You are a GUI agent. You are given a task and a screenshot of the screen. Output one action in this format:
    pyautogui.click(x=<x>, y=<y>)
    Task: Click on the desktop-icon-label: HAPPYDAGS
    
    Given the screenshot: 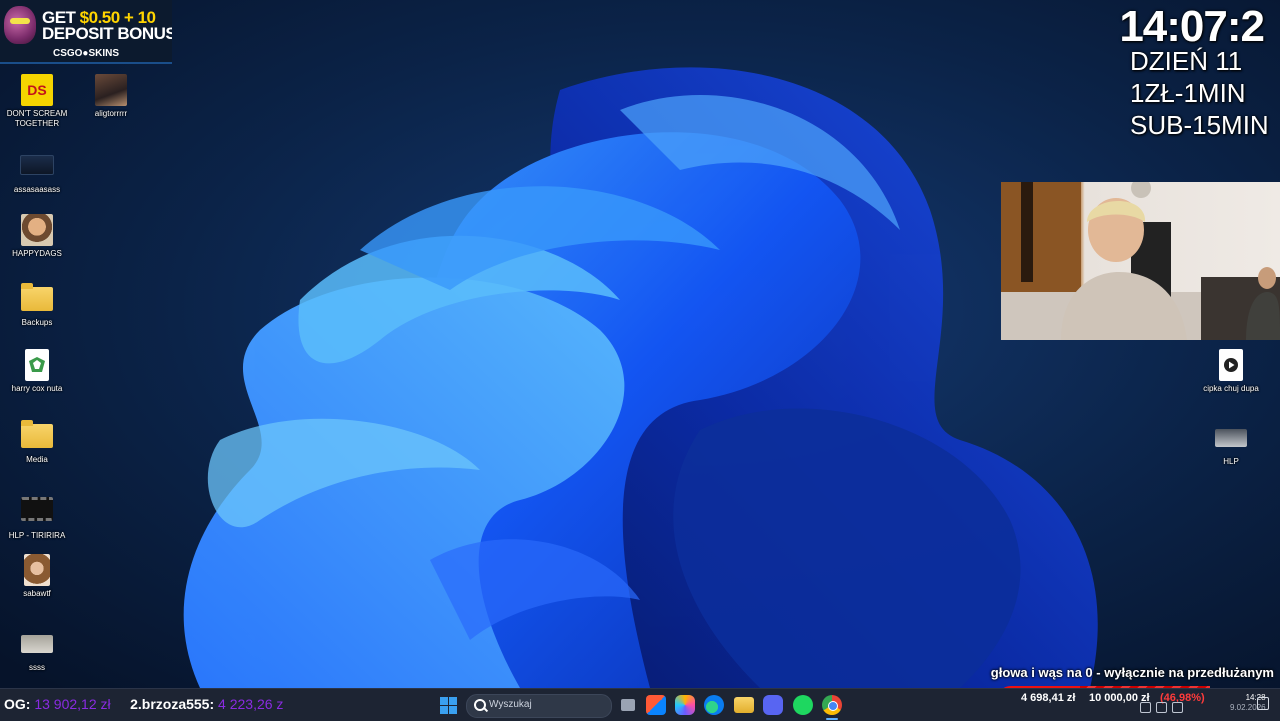 What is the action you would take?
    pyautogui.click(x=37, y=253)
    